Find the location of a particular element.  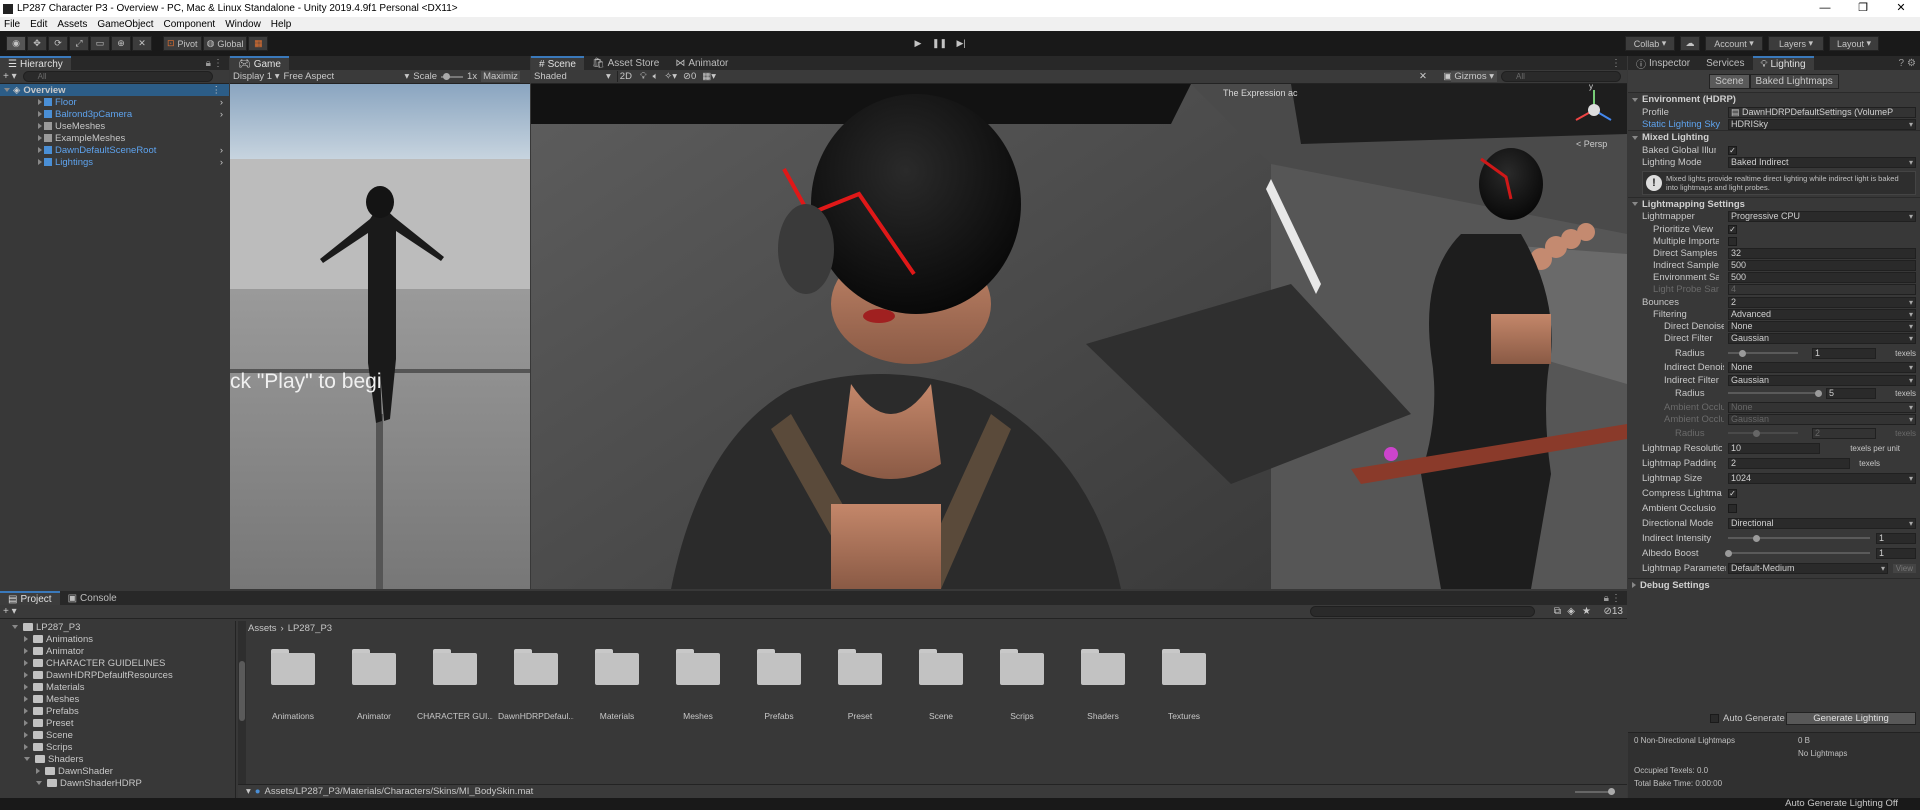

rotate-tool-icon: ⟳ is located at coordinates (58, 43).